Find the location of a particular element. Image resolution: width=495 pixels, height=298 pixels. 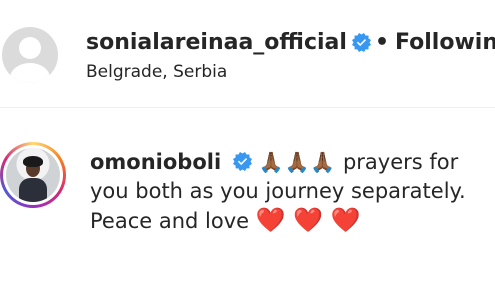

following-button: Following is located at coordinates (445, 42).